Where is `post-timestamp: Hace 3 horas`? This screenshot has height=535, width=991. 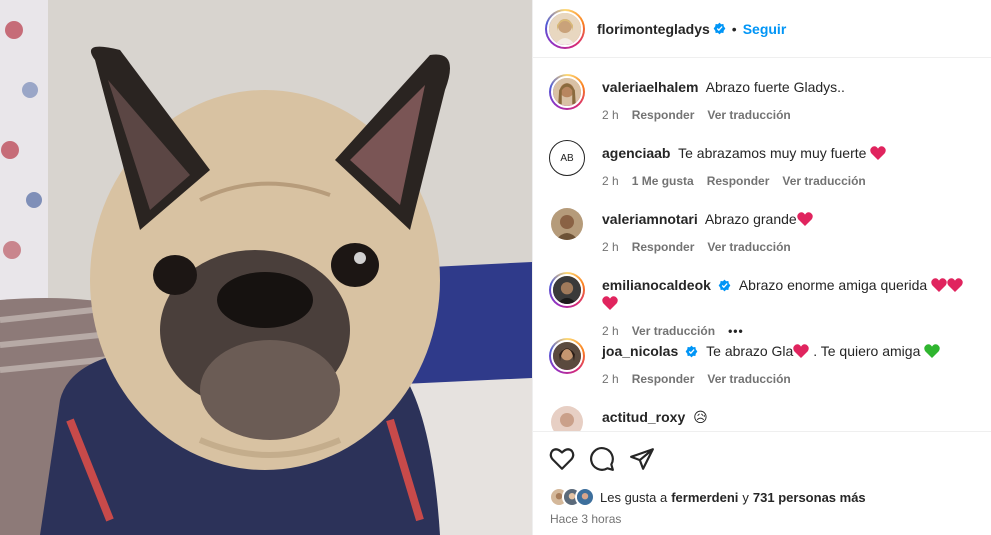 post-timestamp: Hace 3 horas is located at coordinates (585, 519).